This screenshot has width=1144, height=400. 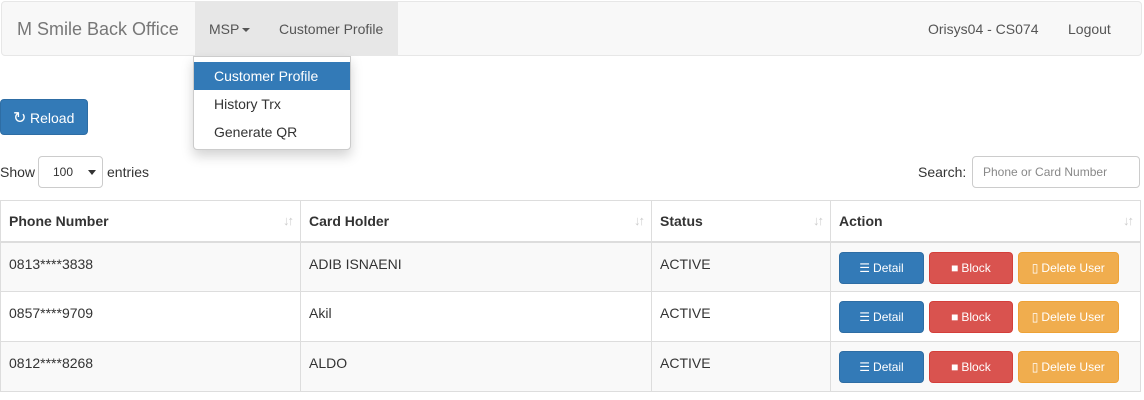 What do you see at coordinates (224, 29) in the screenshot?
I see `nav-msp-label: MSP` at bounding box center [224, 29].